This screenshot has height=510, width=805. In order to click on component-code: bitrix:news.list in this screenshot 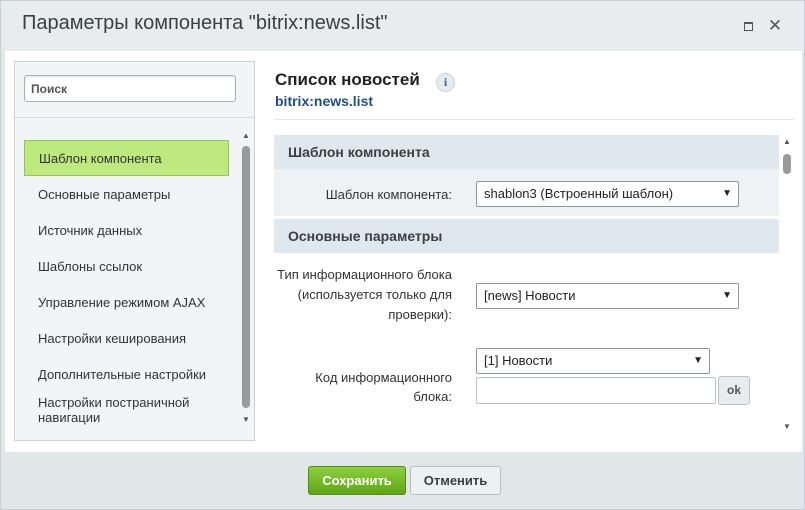, I will do `click(324, 101)`.